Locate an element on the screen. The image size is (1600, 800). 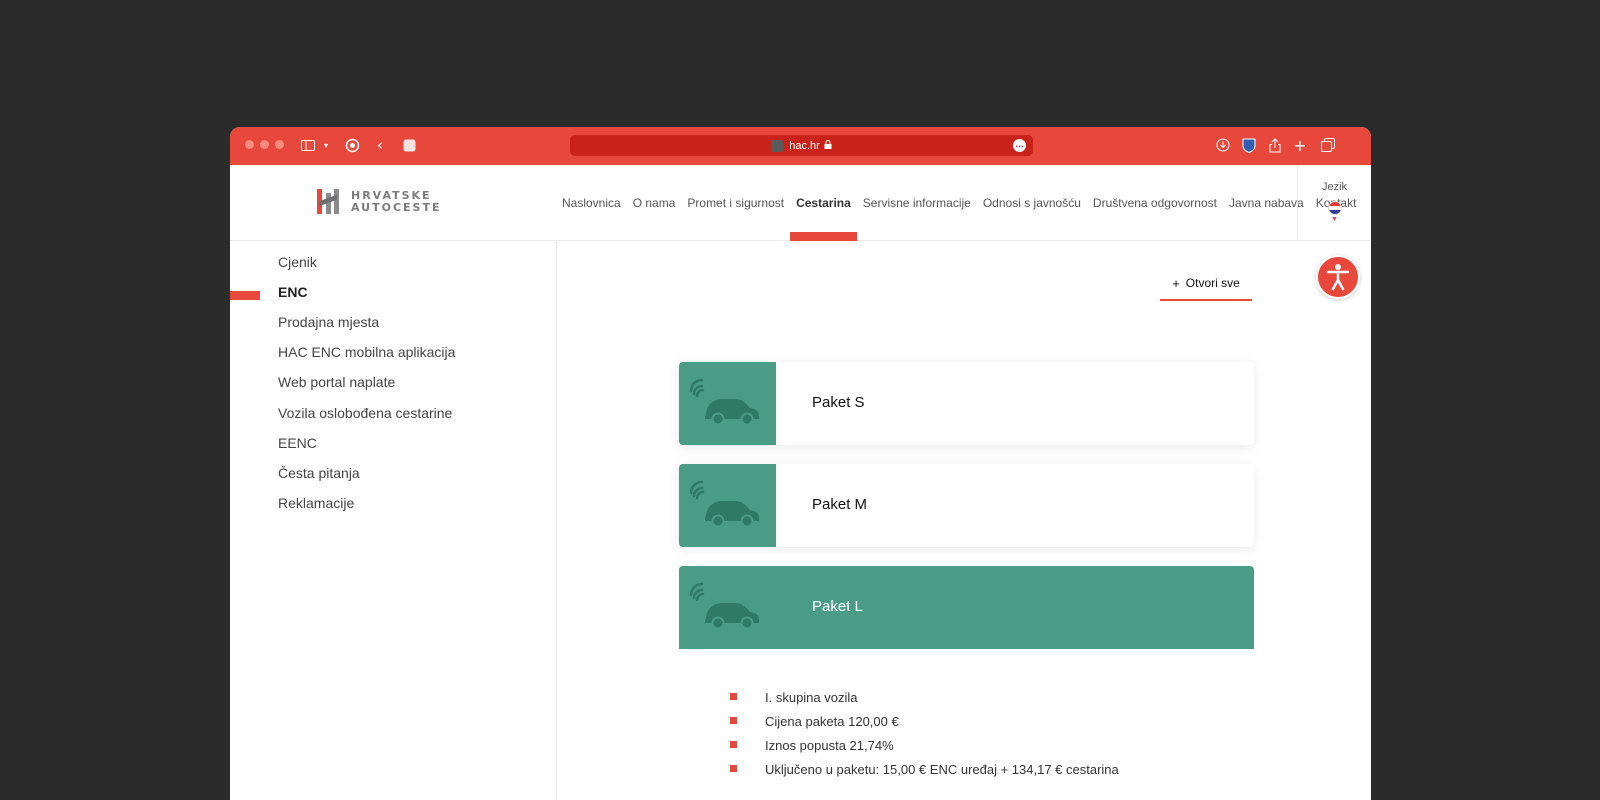
sidebar-item-enc: ENC is located at coordinates (293, 292).